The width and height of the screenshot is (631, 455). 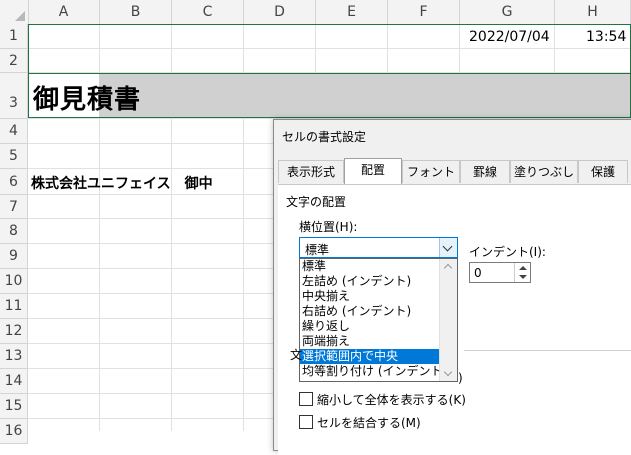 What do you see at coordinates (378, 247) in the screenshot?
I see `horizontal-select: 標準` at bounding box center [378, 247].